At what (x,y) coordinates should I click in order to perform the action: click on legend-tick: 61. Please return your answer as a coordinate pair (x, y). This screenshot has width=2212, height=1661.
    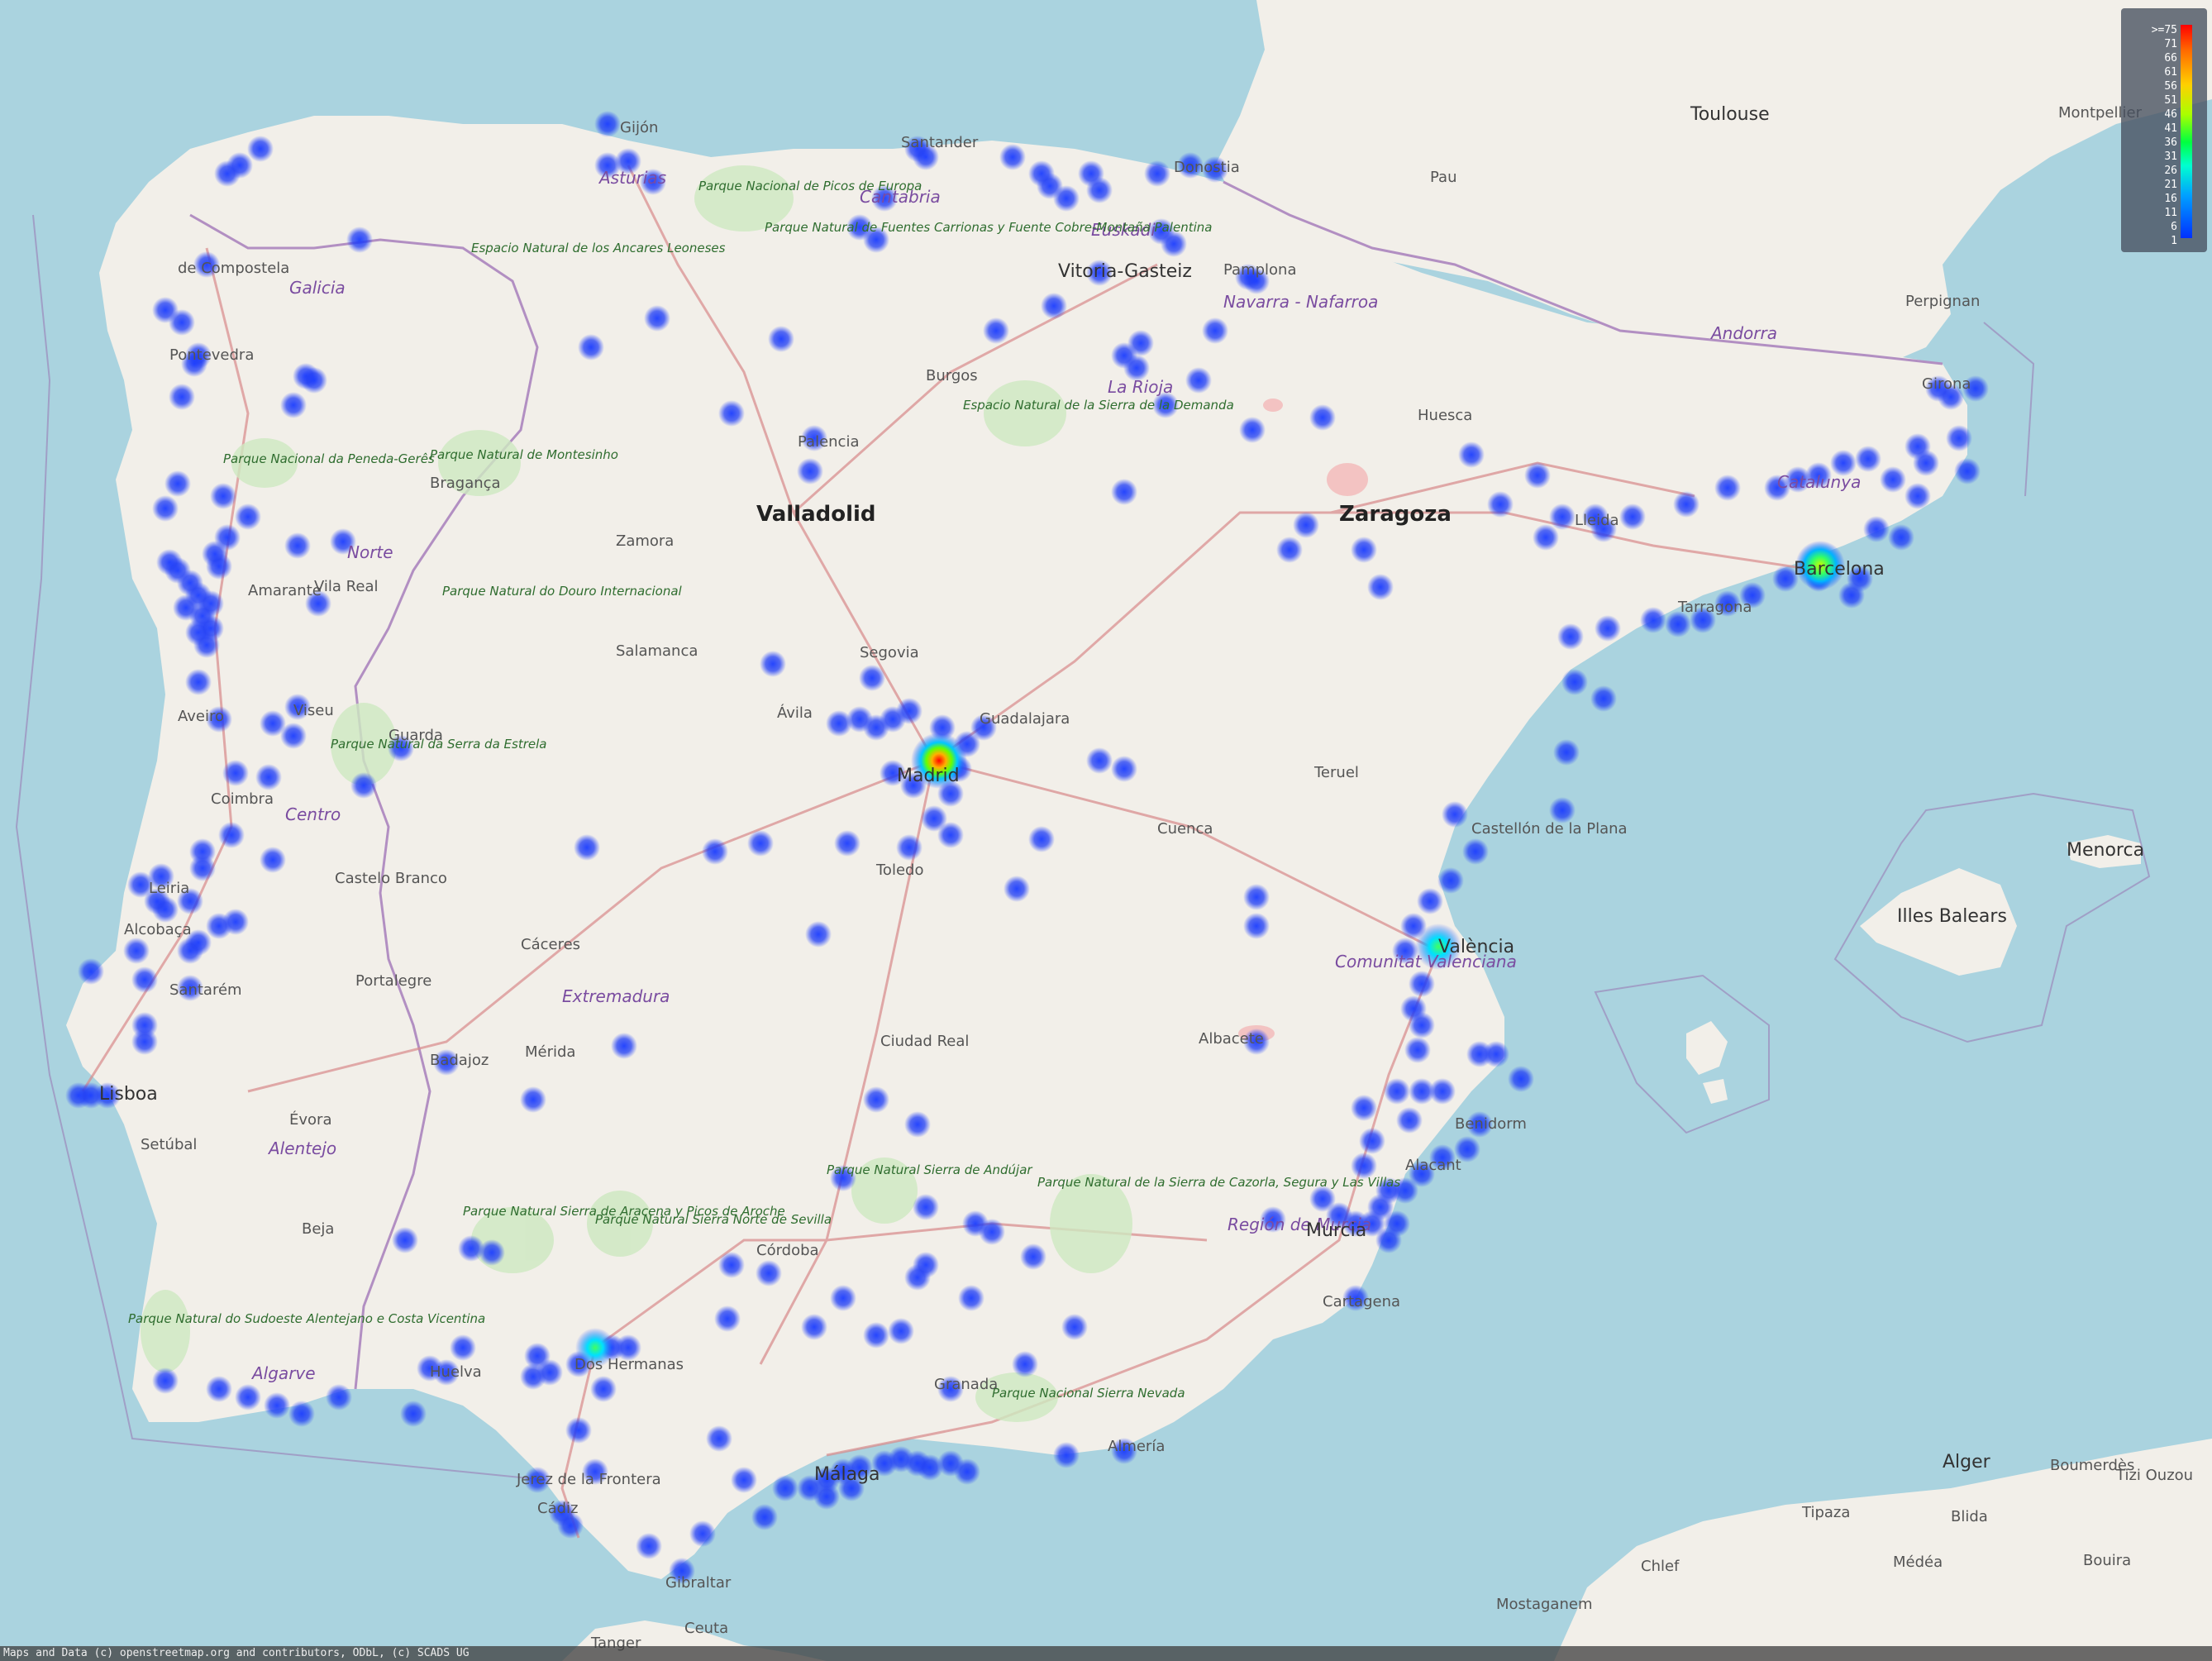
    Looking at the image, I should click on (2170, 72).